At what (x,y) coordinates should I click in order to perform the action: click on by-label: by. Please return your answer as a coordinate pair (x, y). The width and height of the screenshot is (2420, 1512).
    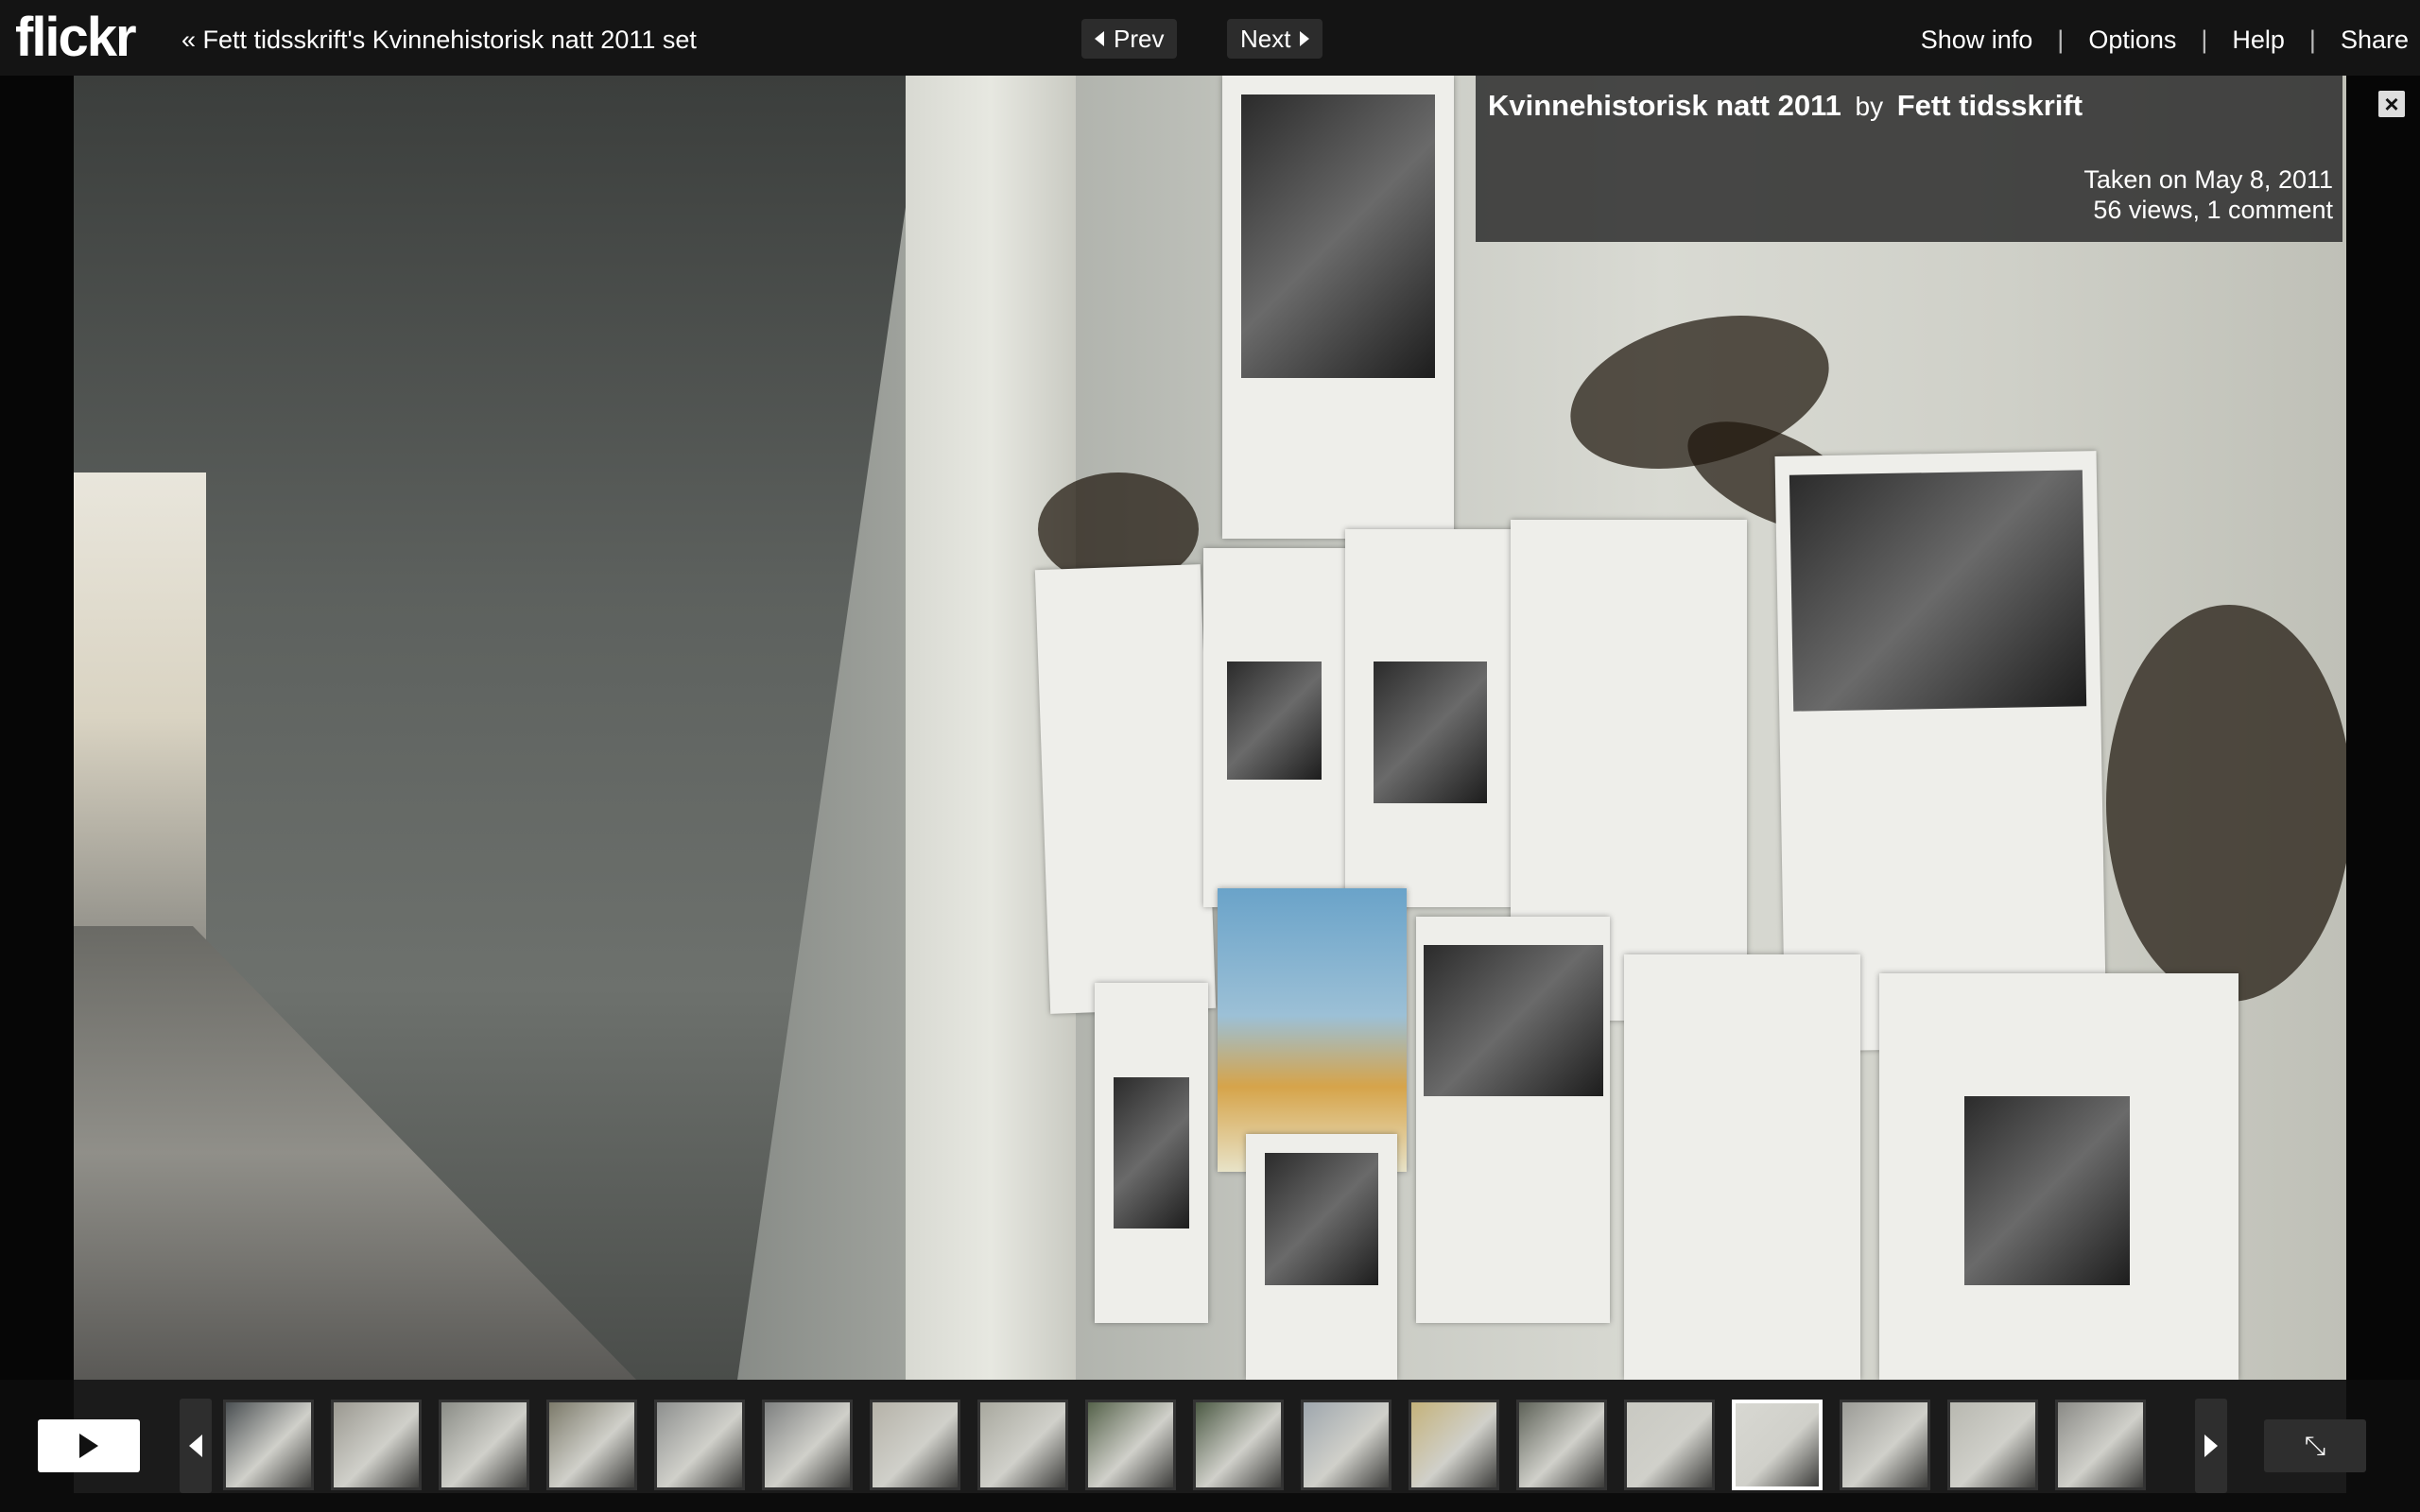
    Looking at the image, I should click on (1869, 106).